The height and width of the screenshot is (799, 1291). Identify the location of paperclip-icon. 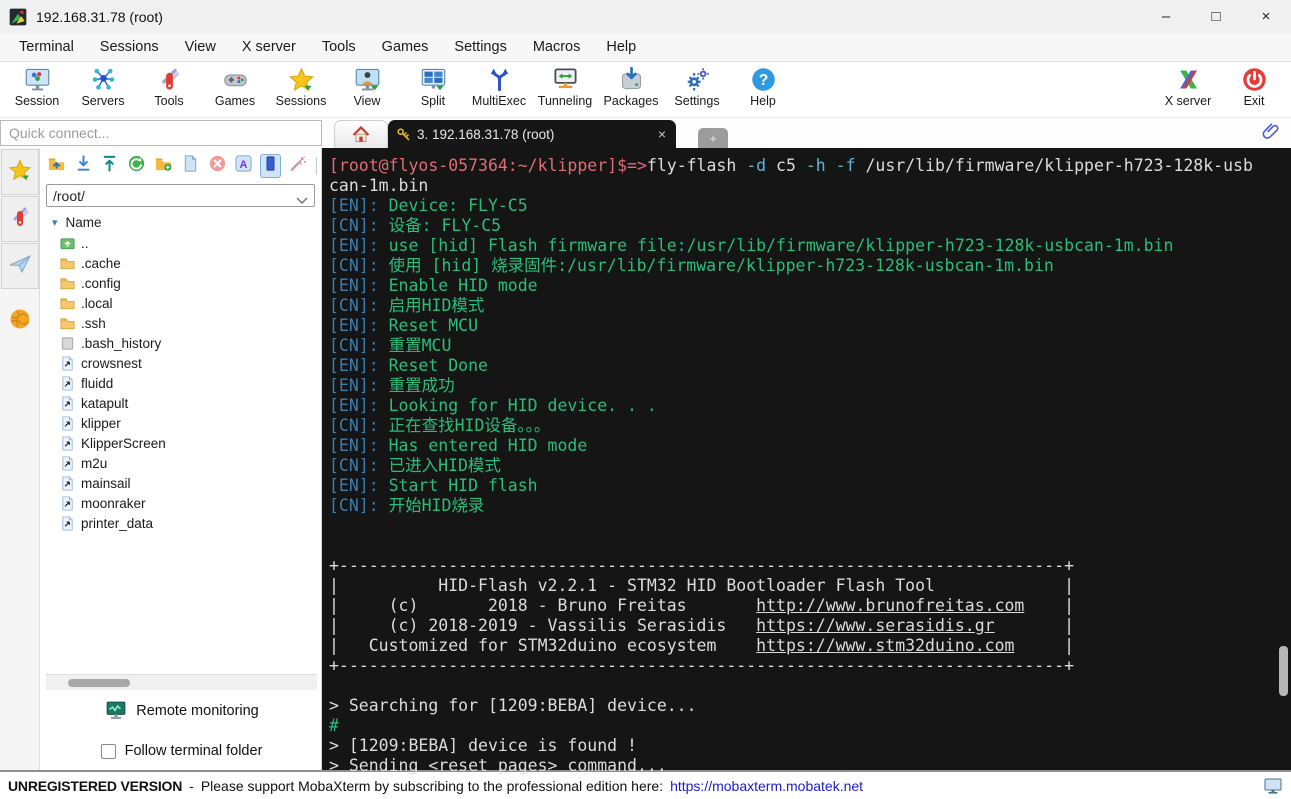
(1271, 131).